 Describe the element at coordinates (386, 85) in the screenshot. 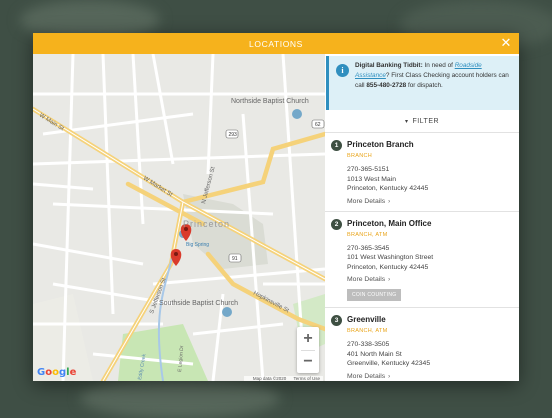

I see `tidbit-phone: 855-480-2728` at that location.